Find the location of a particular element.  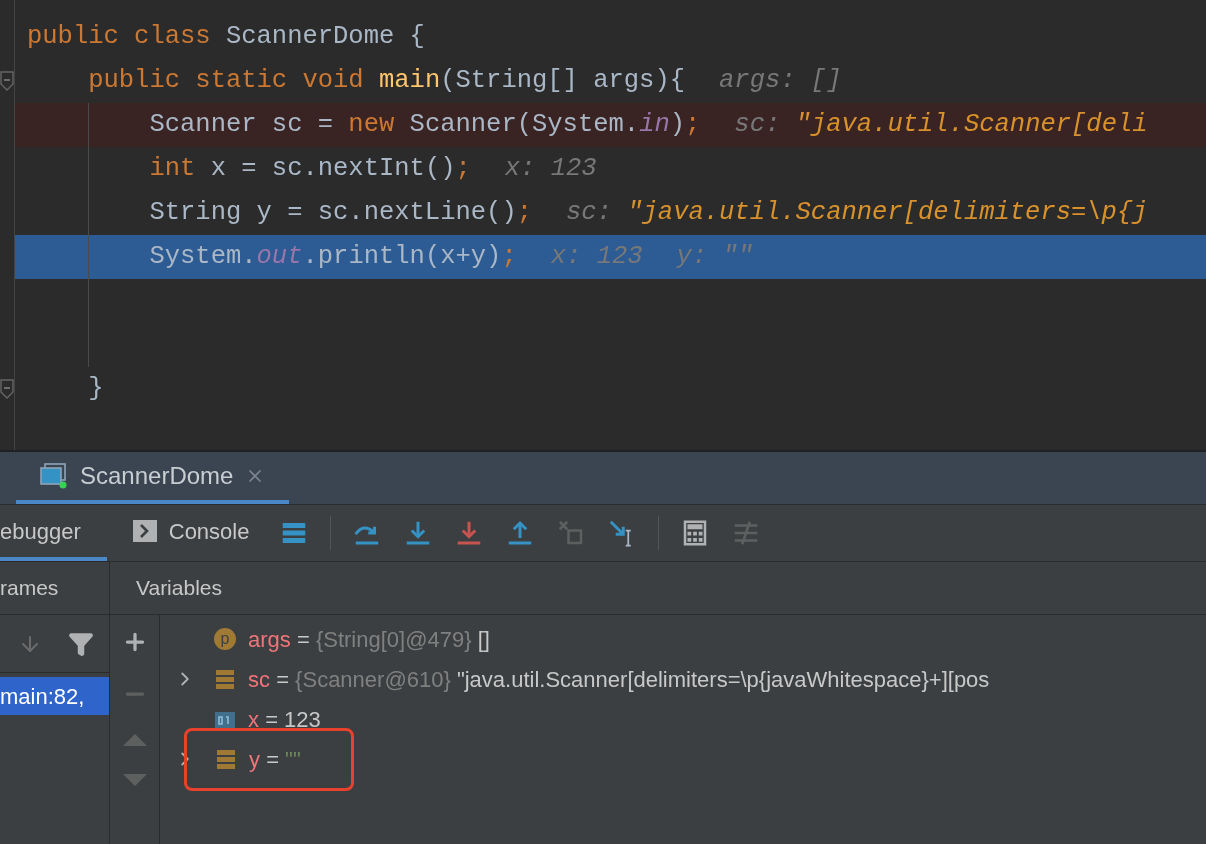

code-line: } is located at coordinates (95, 388).